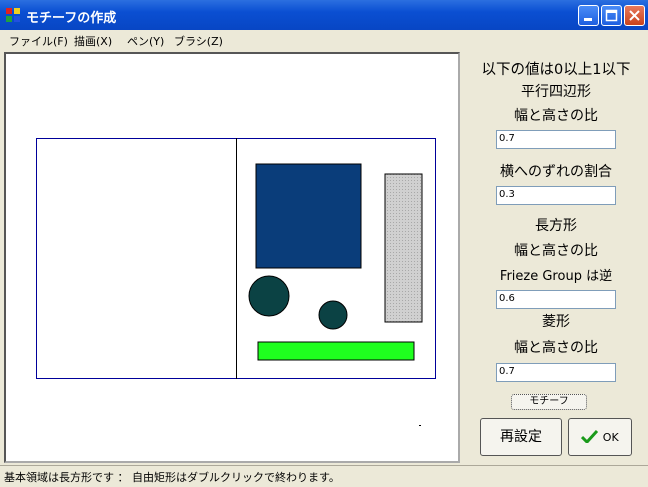 The height and width of the screenshot is (487, 648). Describe the element at coordinates (556, 226) in the screenshot. I see `rectangle-label: 長方形` at that location.